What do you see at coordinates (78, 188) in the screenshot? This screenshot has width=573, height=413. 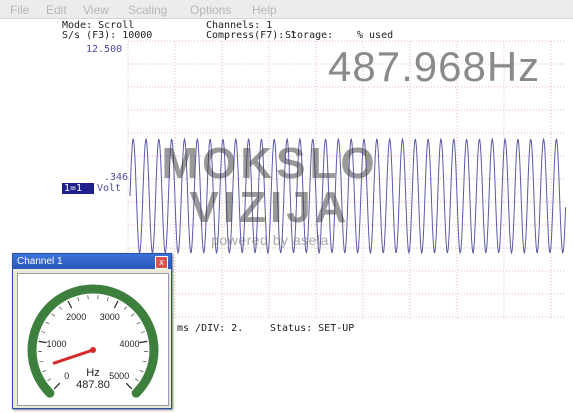 I see `channel-label: 1=1` at bounding box center [78, 188].